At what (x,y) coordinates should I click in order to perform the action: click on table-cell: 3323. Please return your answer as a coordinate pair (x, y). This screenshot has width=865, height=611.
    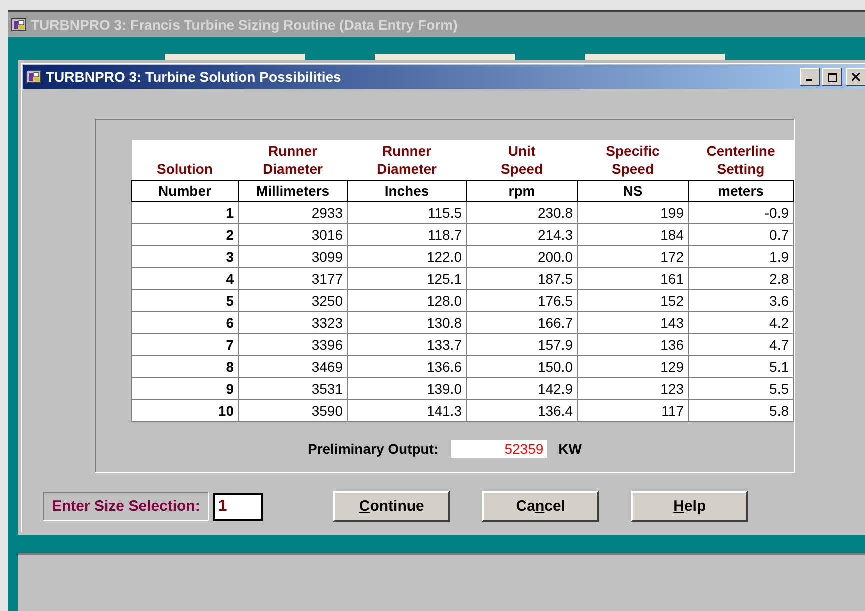
    Looking at the image, I should click on (293, 323).